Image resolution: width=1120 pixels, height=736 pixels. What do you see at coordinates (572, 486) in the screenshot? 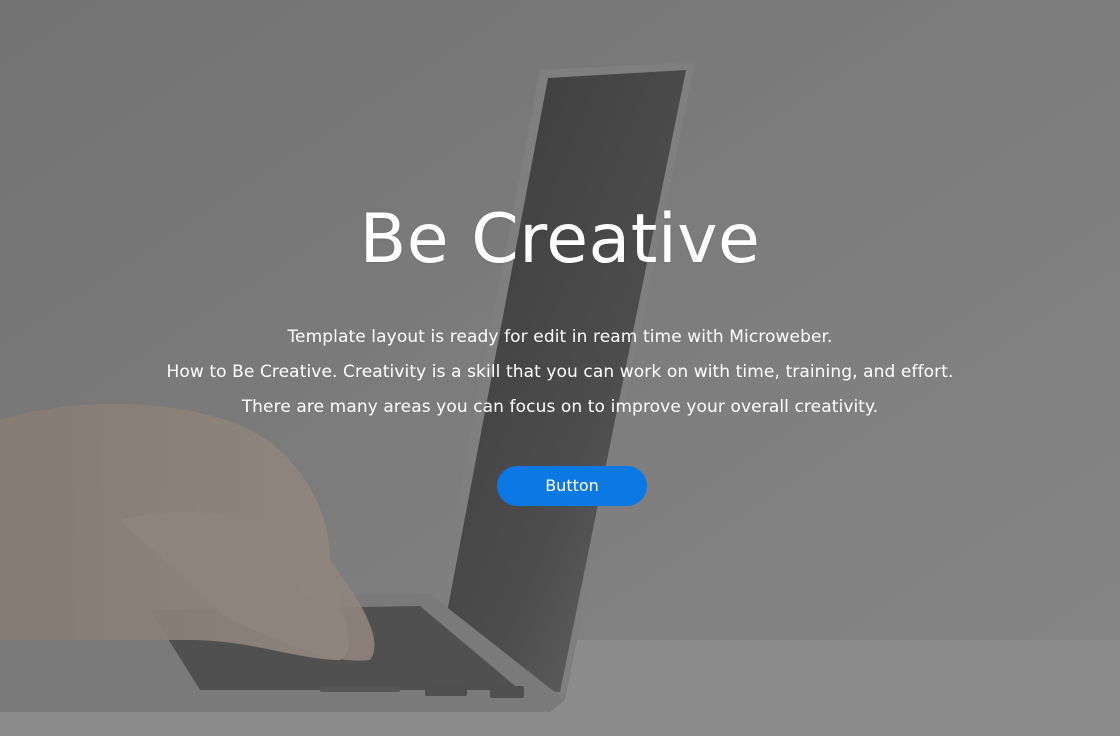
I see `hero-cta-button: Button` at bounding box center [572, 486].